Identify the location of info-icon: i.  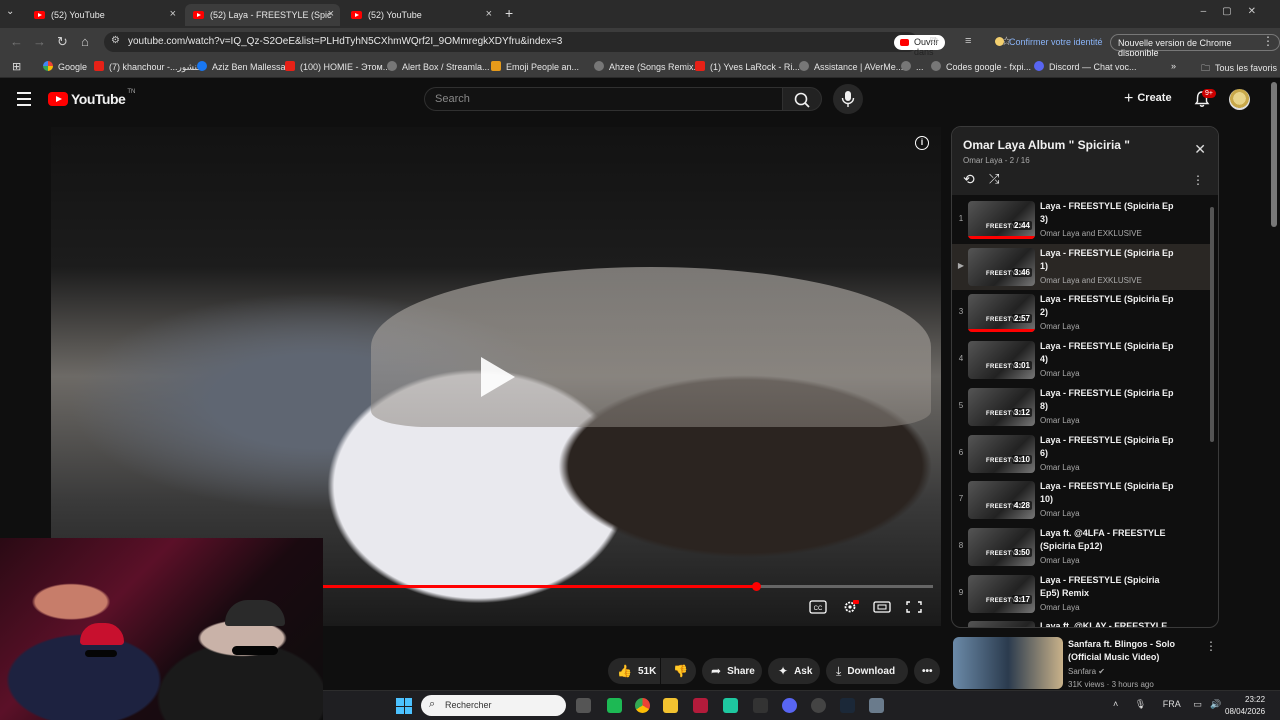
(922, 143).